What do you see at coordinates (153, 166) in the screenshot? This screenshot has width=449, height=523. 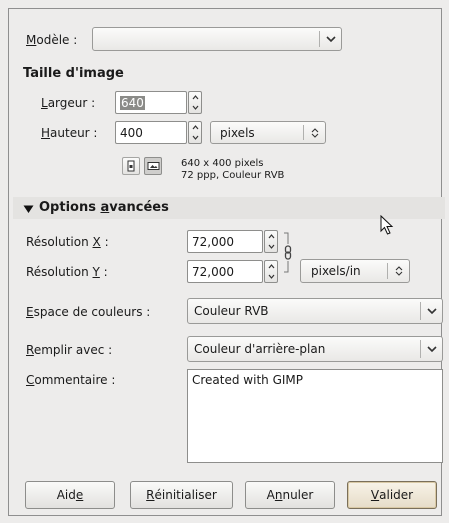 I see `landscape-icon` at bounding box center [153, 166].